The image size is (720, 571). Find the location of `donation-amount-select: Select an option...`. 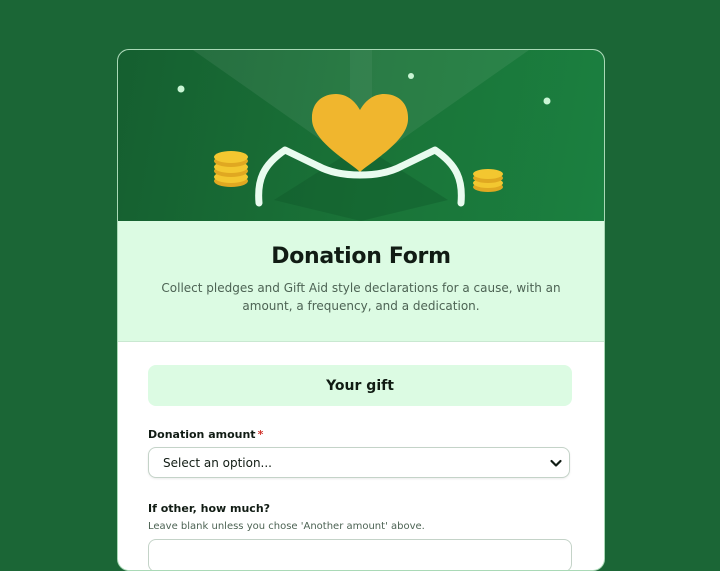

donation-amount-select: Select an option... is located at coordinates (359, 462).